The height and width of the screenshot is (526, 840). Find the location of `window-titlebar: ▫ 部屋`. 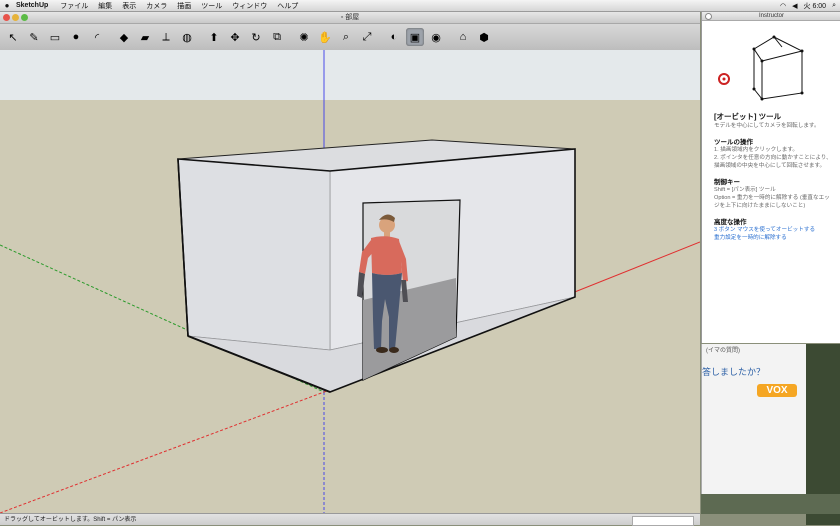

window-titlebar: ▫ 部屋 is located at coordinates (350, 18).